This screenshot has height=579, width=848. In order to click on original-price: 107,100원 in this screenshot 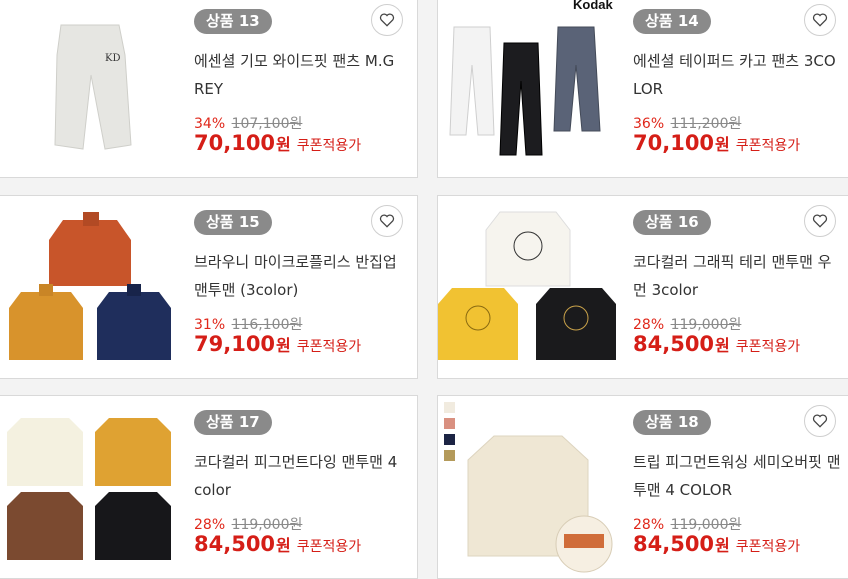, I will do `click(267, 124)`.